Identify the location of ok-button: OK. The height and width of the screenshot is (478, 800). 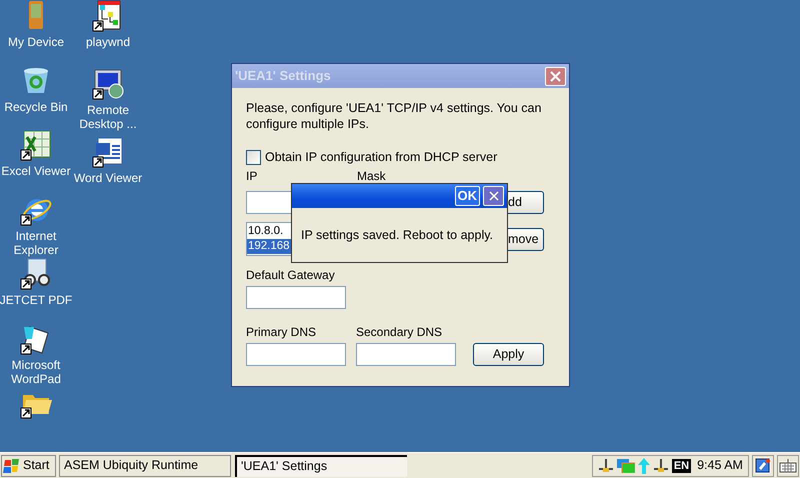
(467, 196).